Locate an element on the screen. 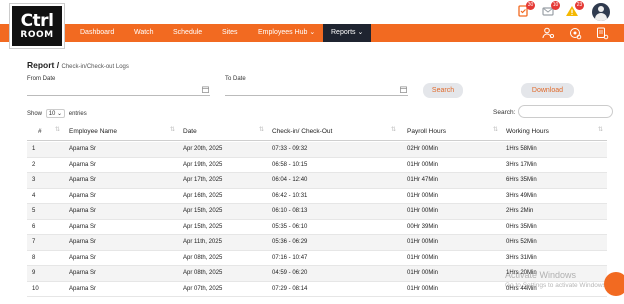 Image resolution: width=624 pixels, height=304 pixels. mail-badge: 10 is located at coordinates (555, 5).